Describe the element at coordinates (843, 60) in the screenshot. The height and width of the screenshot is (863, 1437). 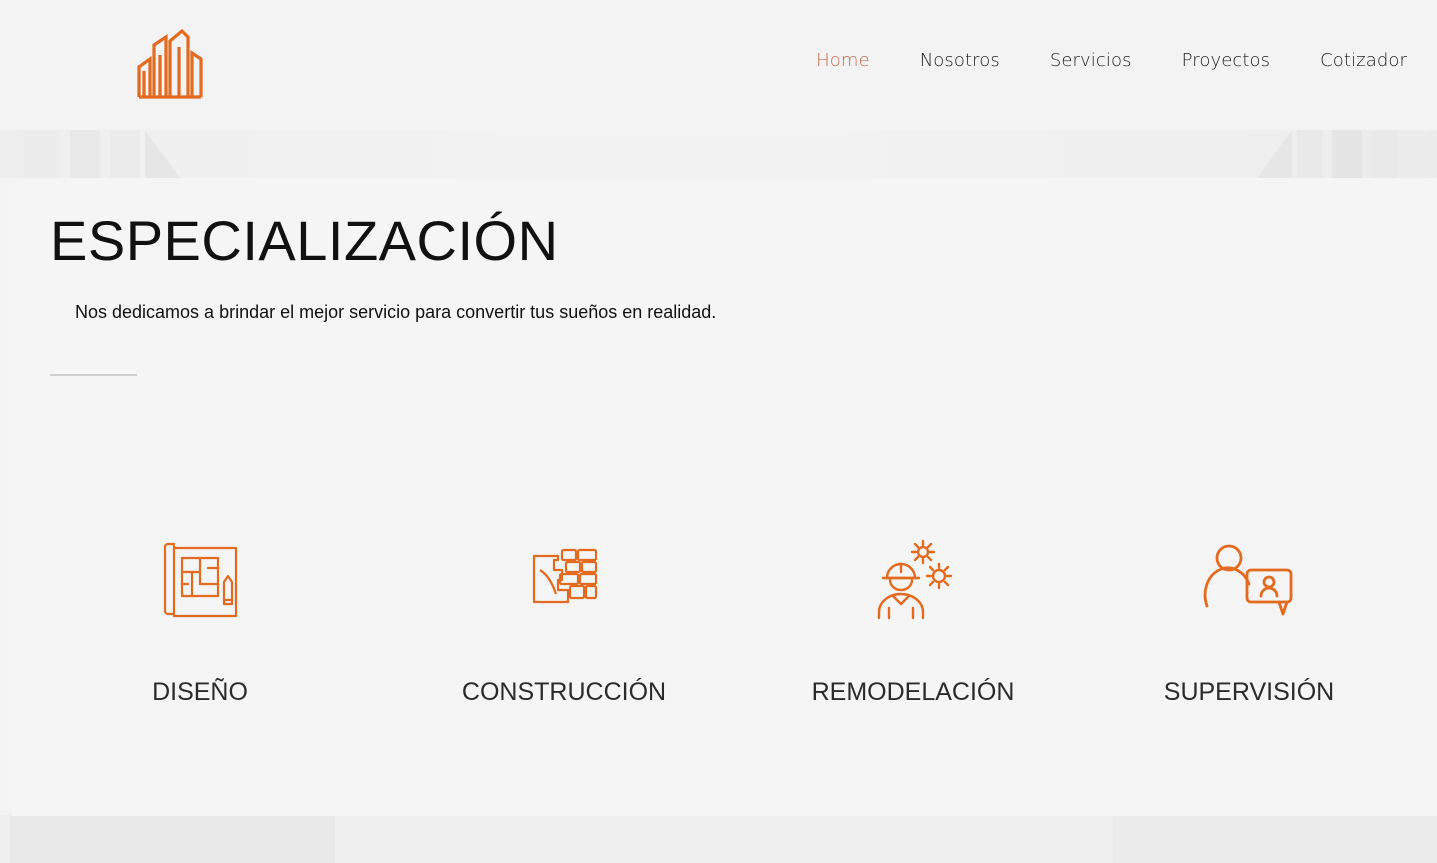
I see `nav-home: Home` at that location.